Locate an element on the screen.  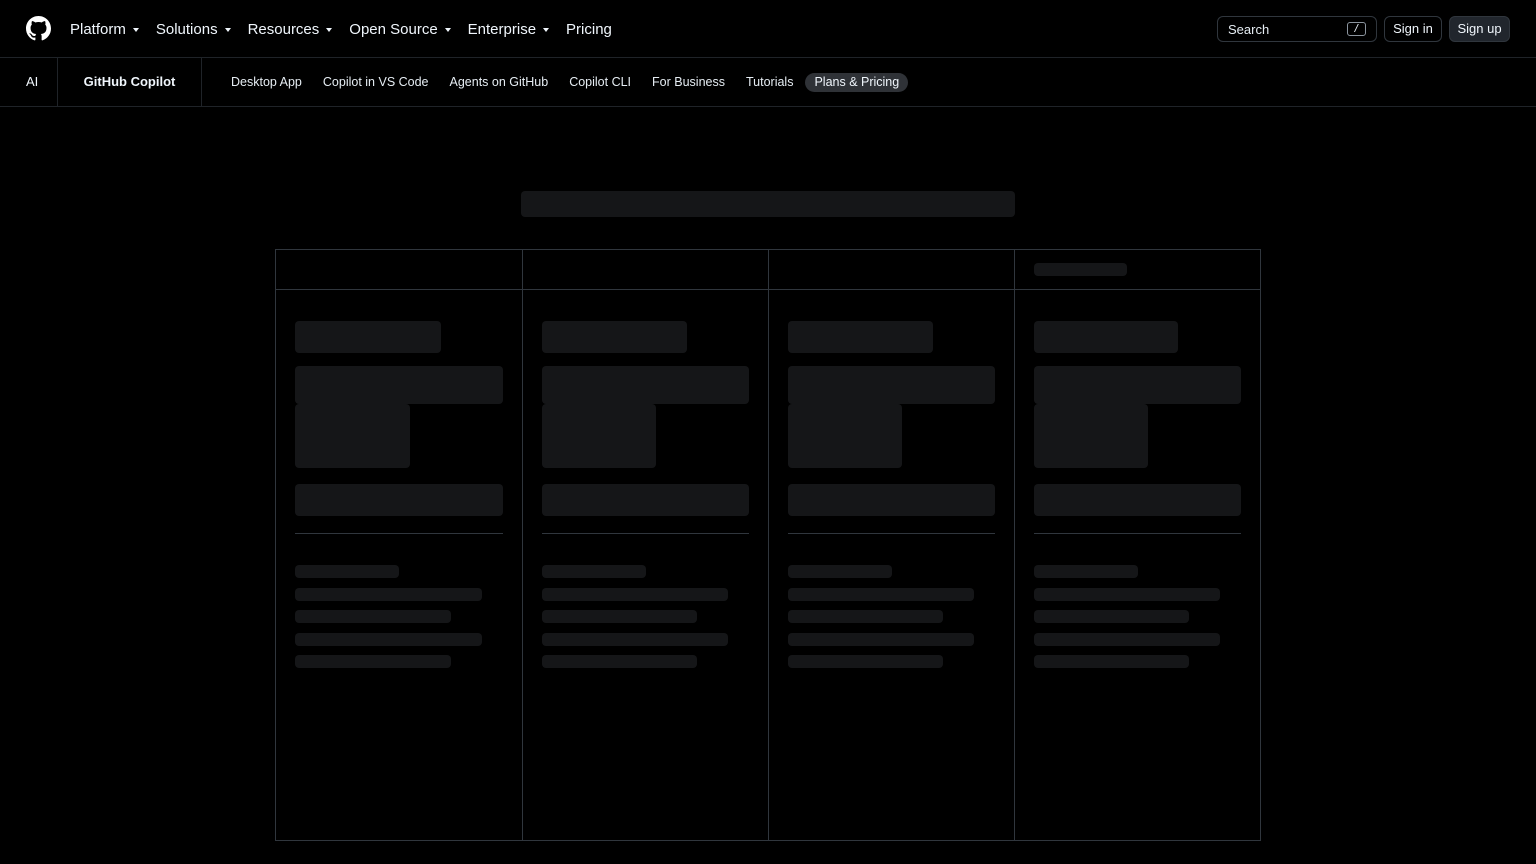
subnav-link-tutorials: Tutorials is located at coordinates (769, 82).